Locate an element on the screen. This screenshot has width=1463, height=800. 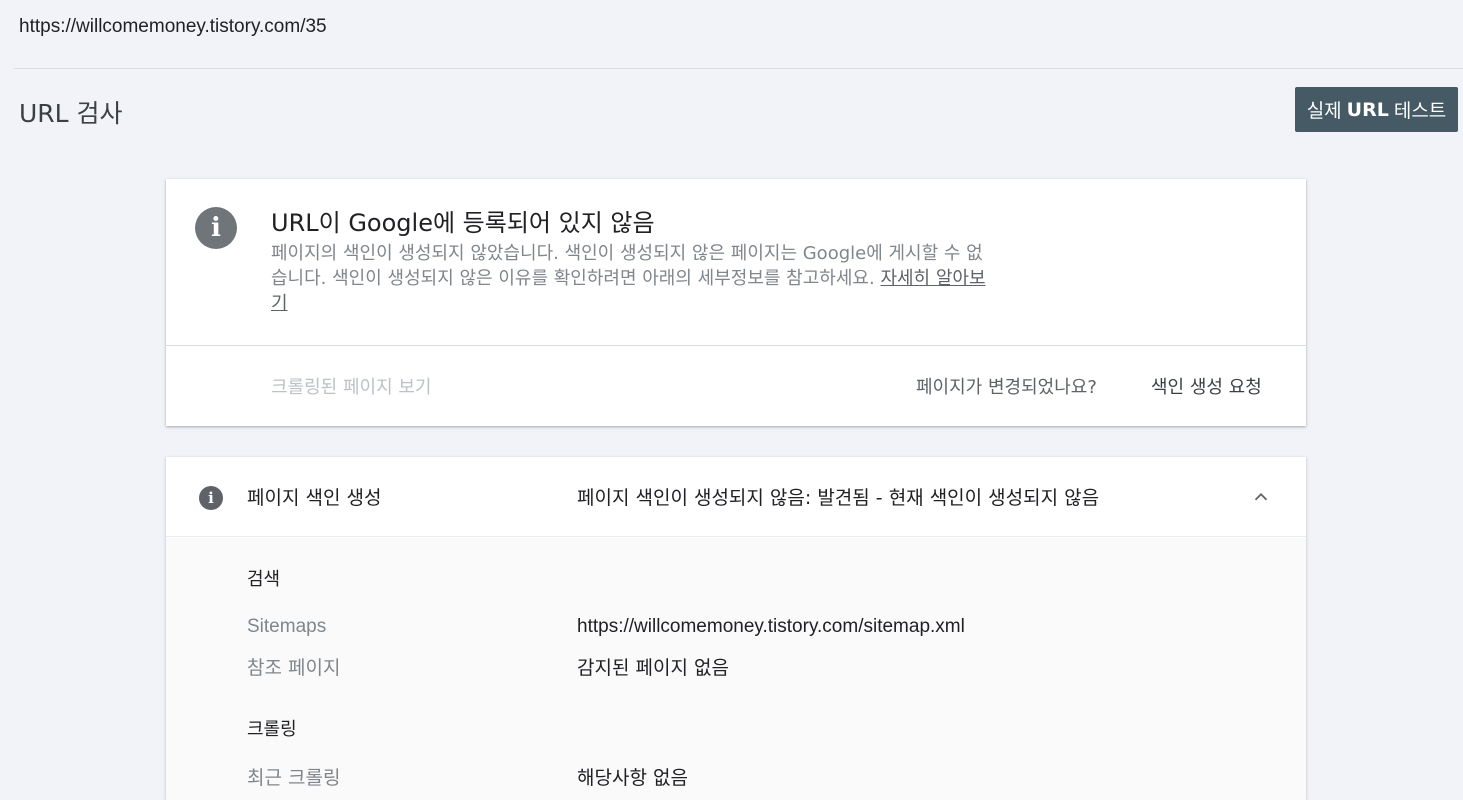
status-card-divider is located at coordinates (736, 345).